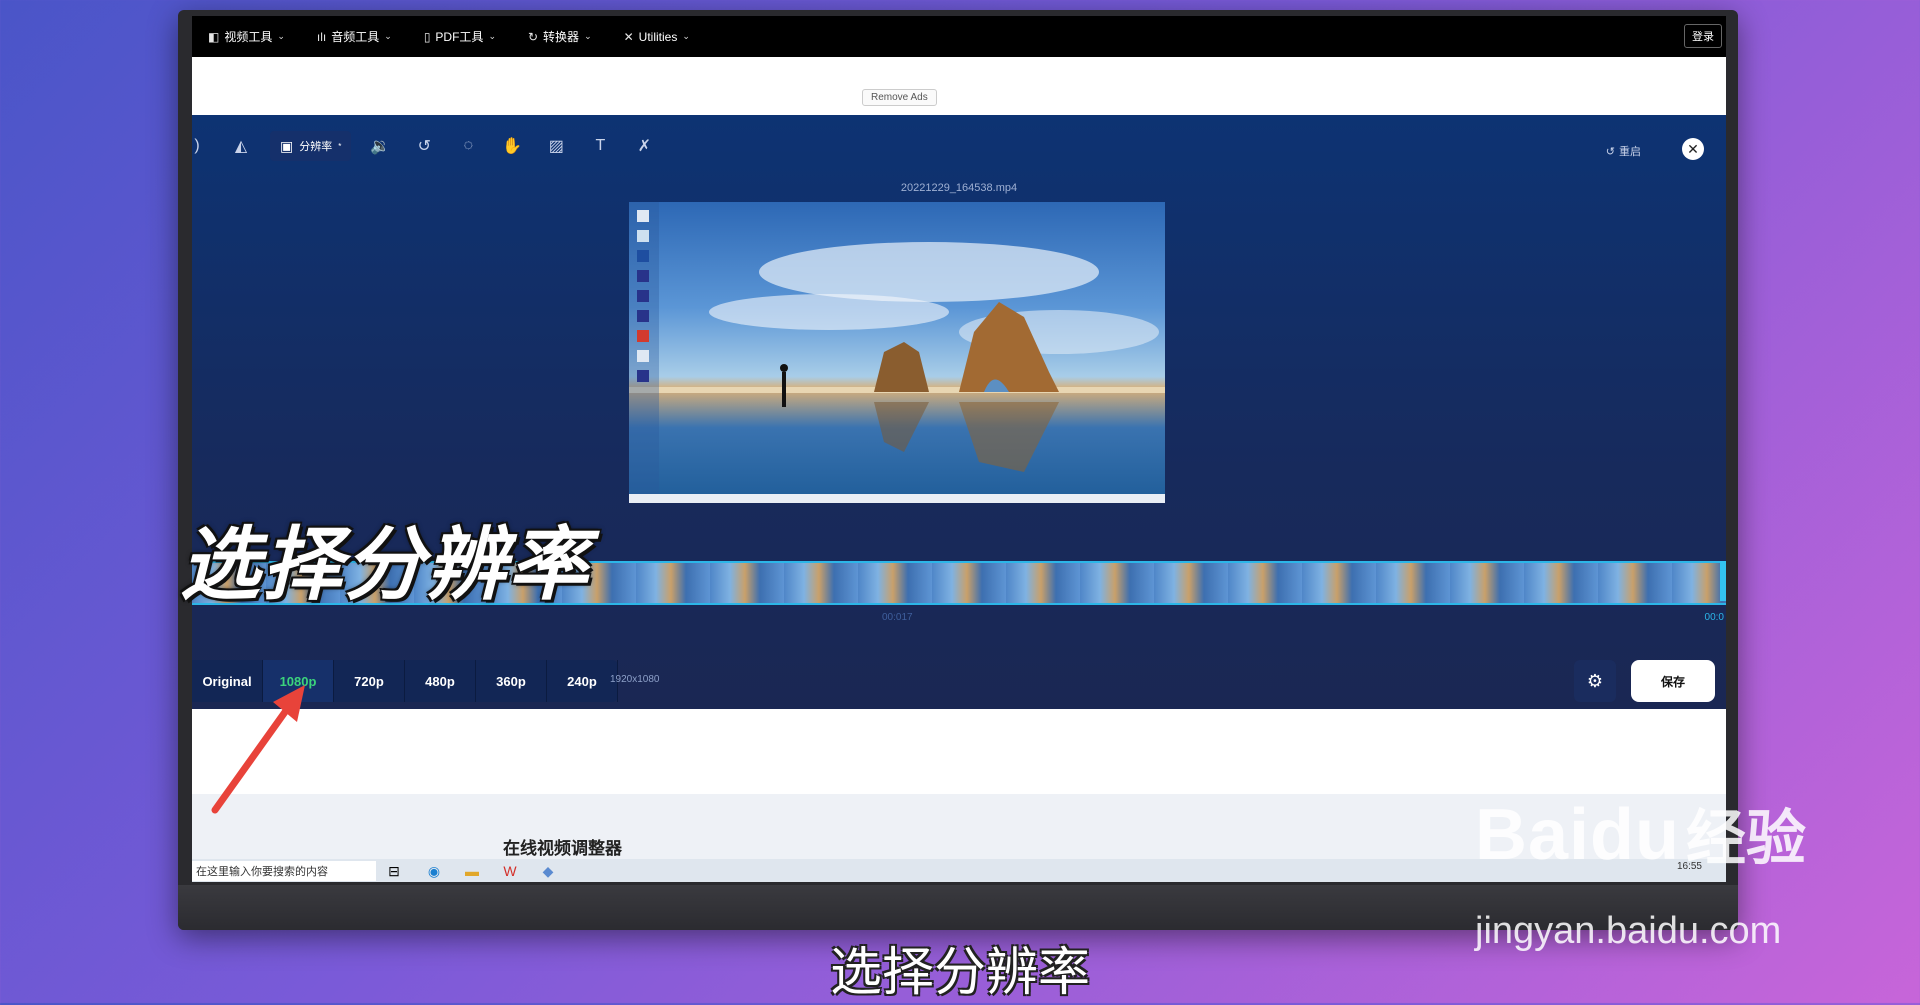 Image resolution: width=1920 pixels, height=1005 pixels. Describe the element at coordinates (197, 146) in the screenshot. I see `rotate-icon: )` at that location.